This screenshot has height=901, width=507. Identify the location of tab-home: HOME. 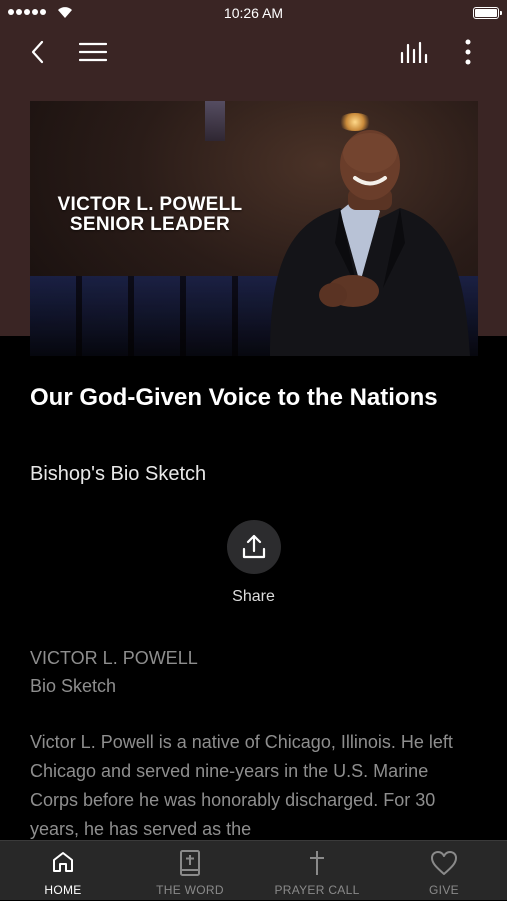
(63, 871).